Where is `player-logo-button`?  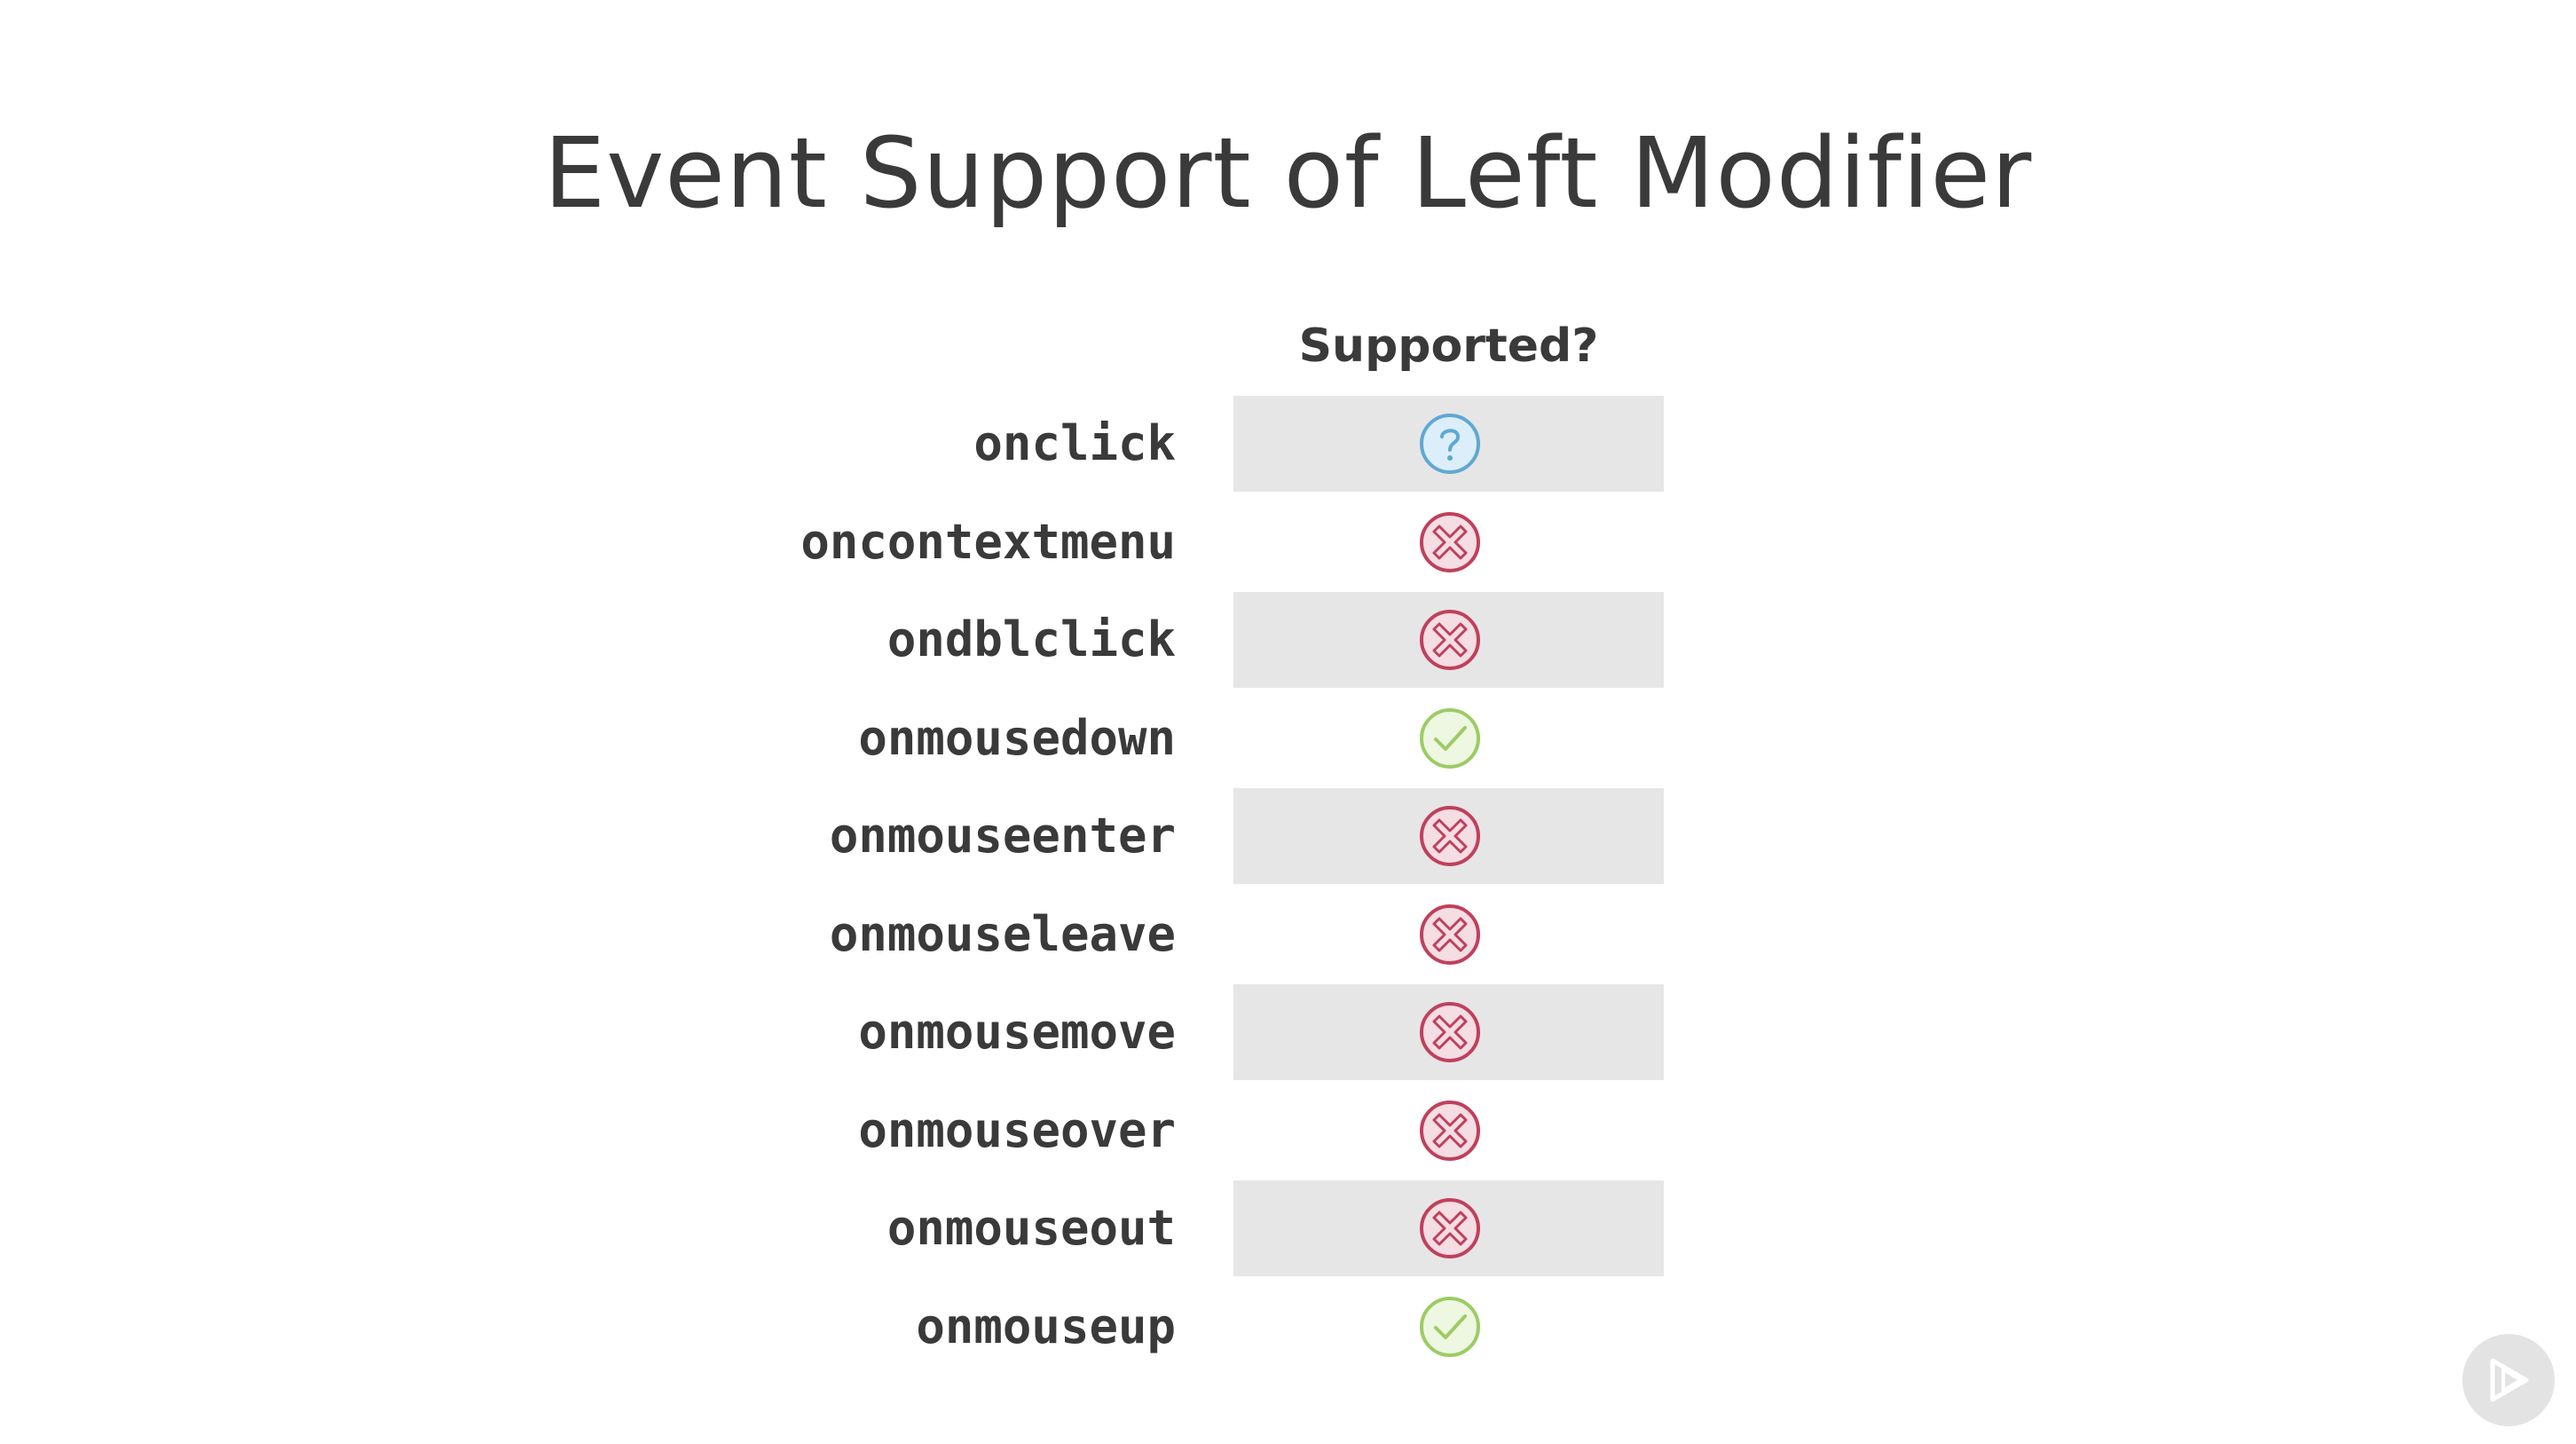
player-logo-button is located at coordinates (2508, 1380).